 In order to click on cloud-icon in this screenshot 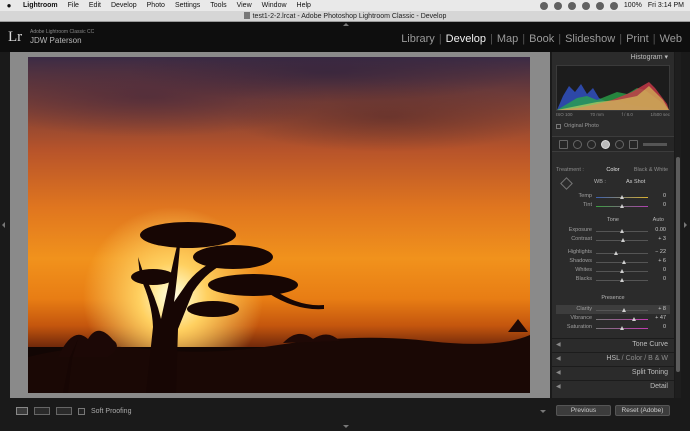, I will do `click(543, 5)`.